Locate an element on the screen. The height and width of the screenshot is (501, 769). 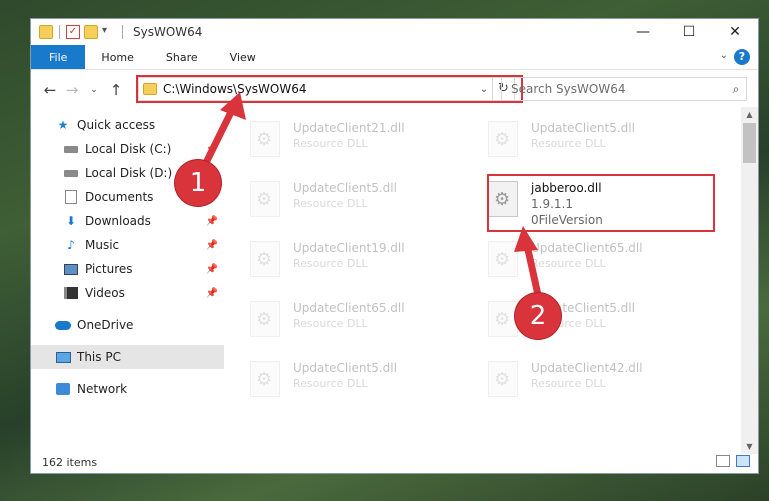
customize-toolbar-icon: ▾ is located at coordinates (109, 32).